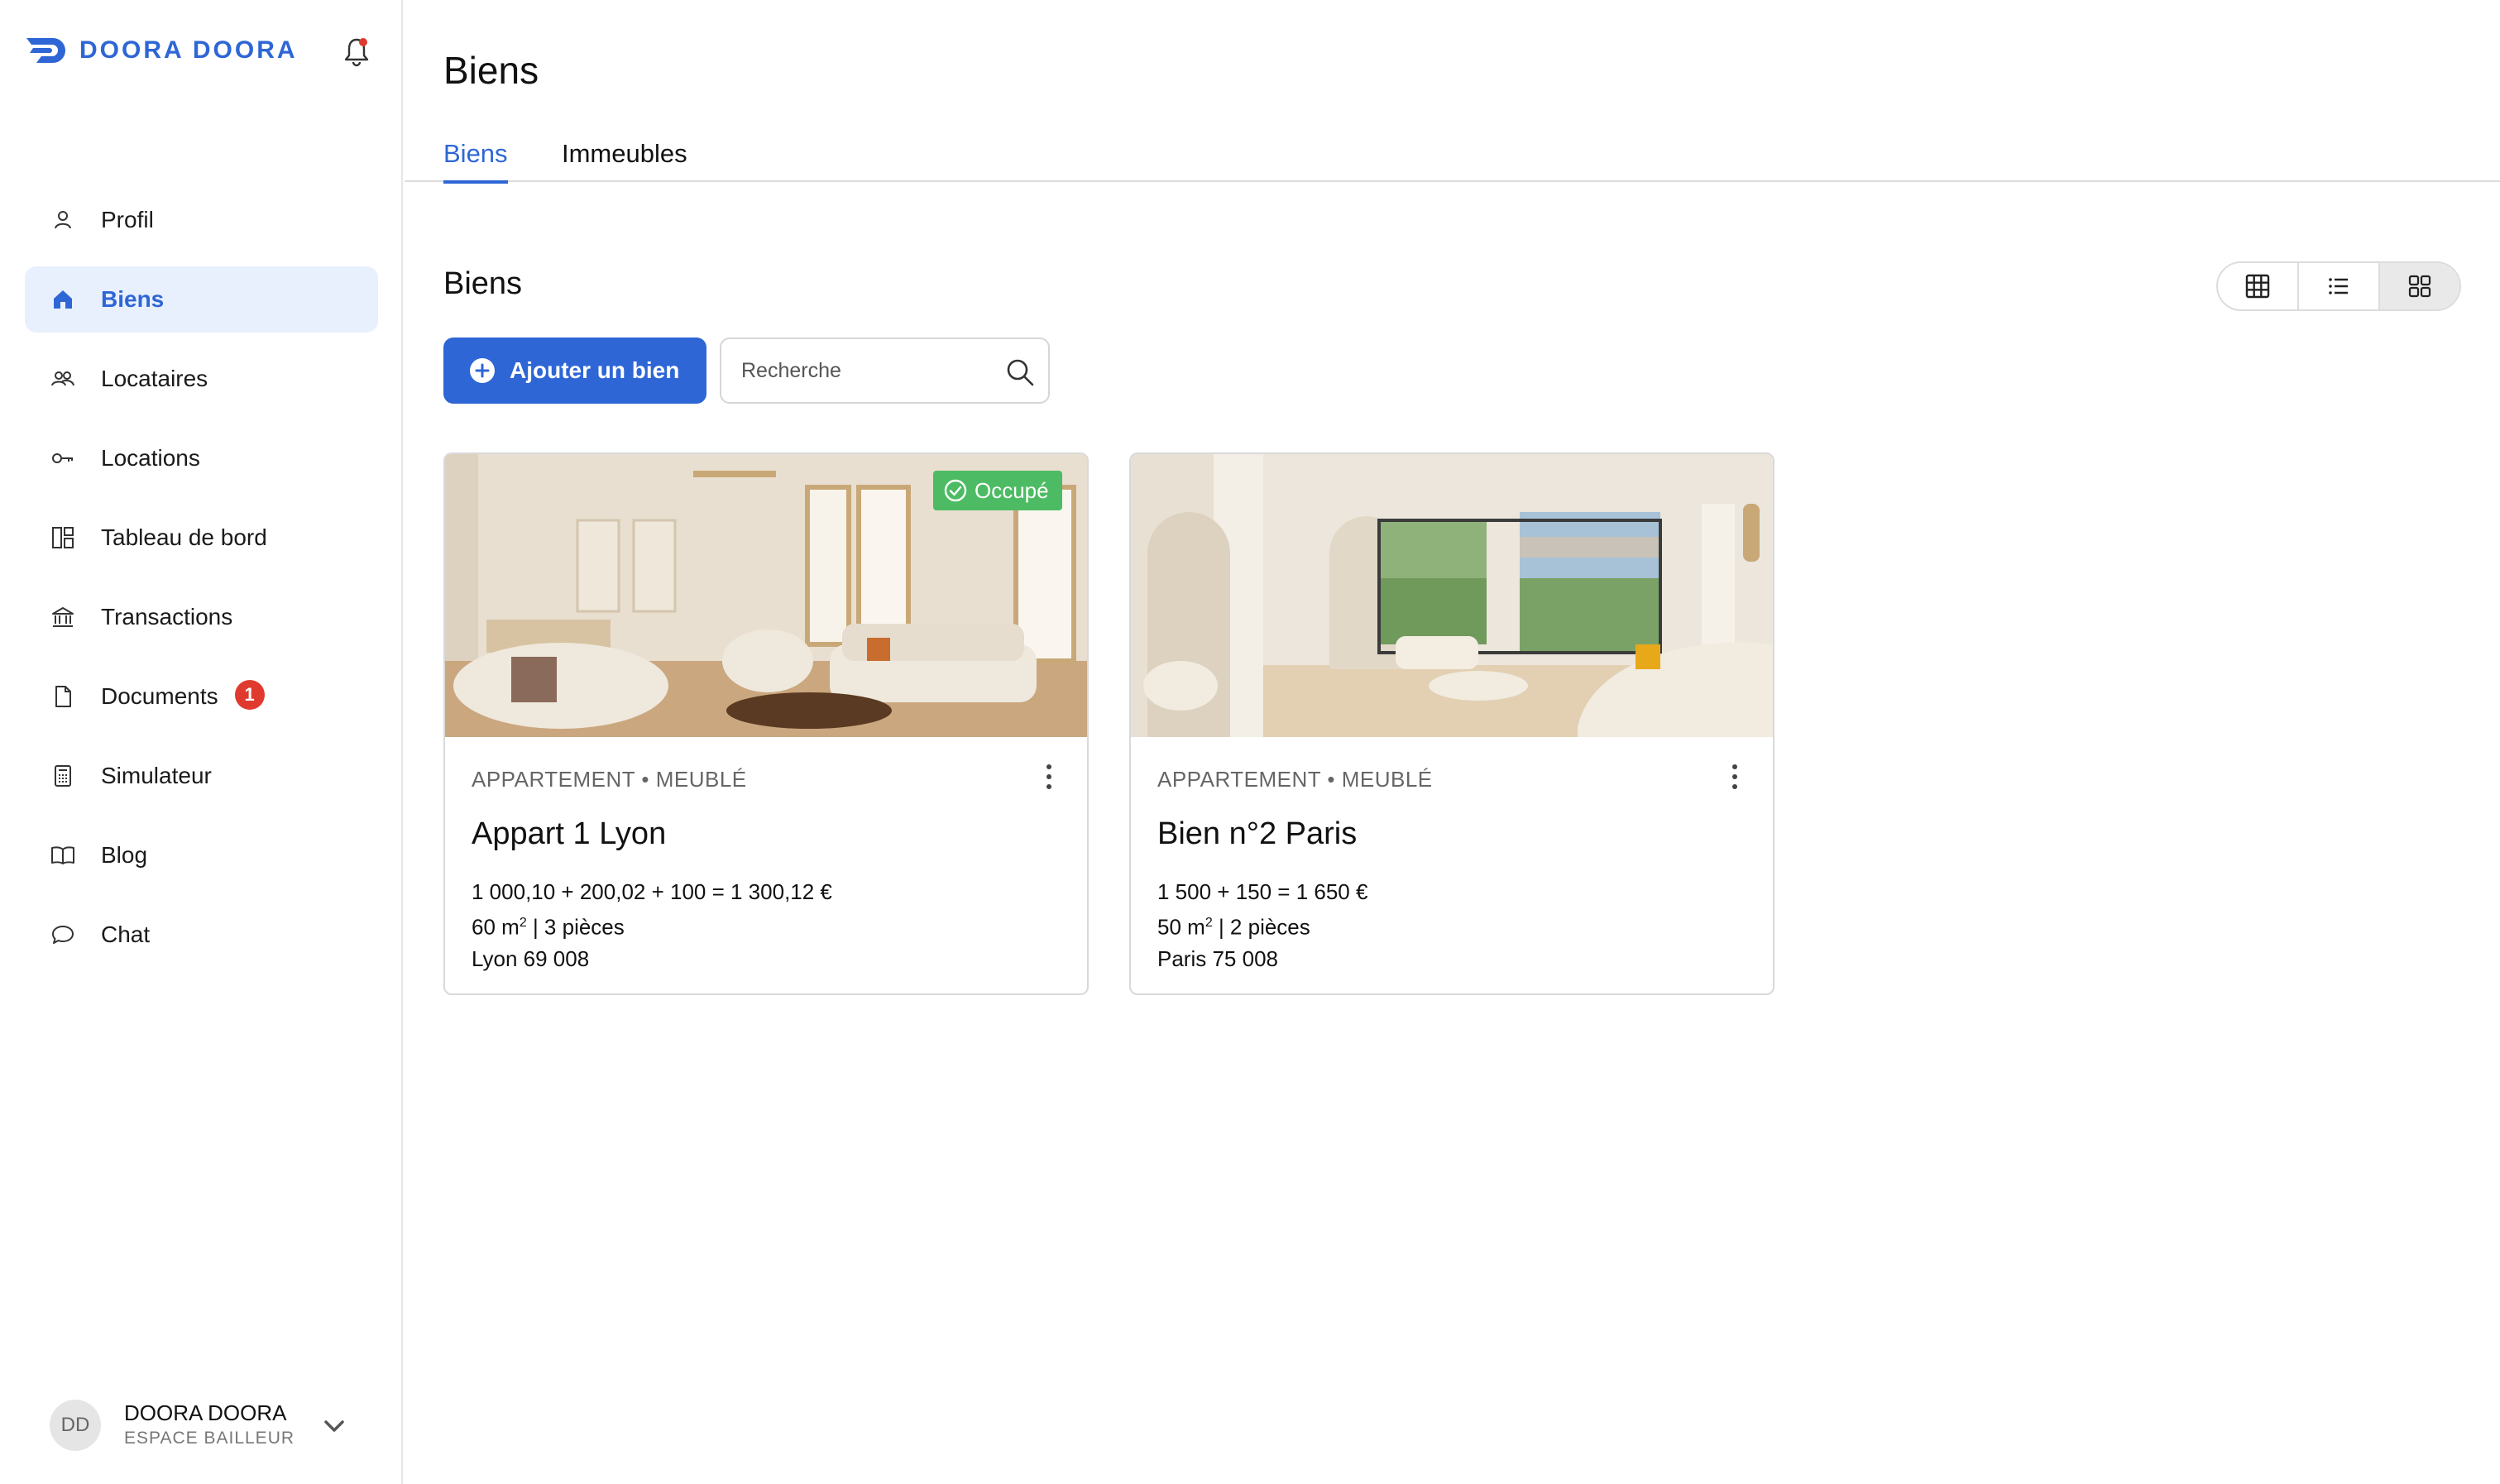 This screenshot has height=1484, width=2500. I want to click on book-icon, so click(63, 855).